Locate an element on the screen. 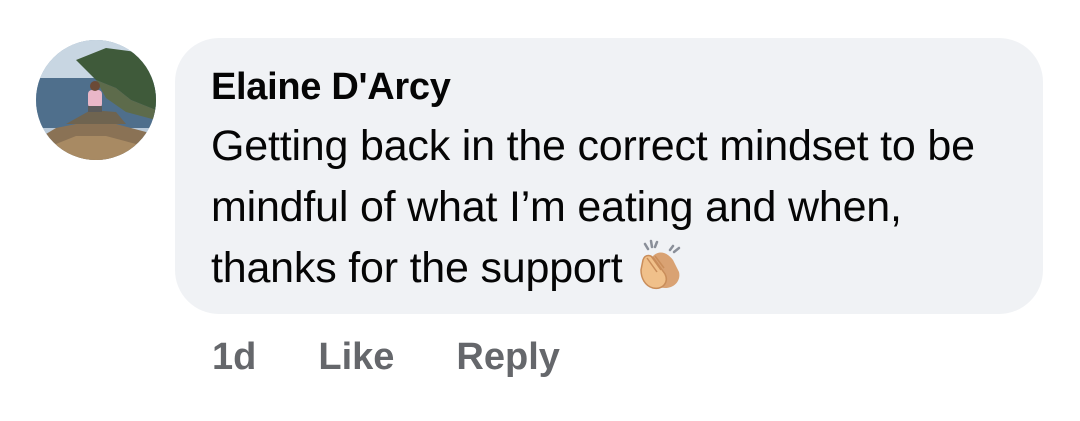  comment-actions: 1d Like Reply is located at coordinates (386, 357).